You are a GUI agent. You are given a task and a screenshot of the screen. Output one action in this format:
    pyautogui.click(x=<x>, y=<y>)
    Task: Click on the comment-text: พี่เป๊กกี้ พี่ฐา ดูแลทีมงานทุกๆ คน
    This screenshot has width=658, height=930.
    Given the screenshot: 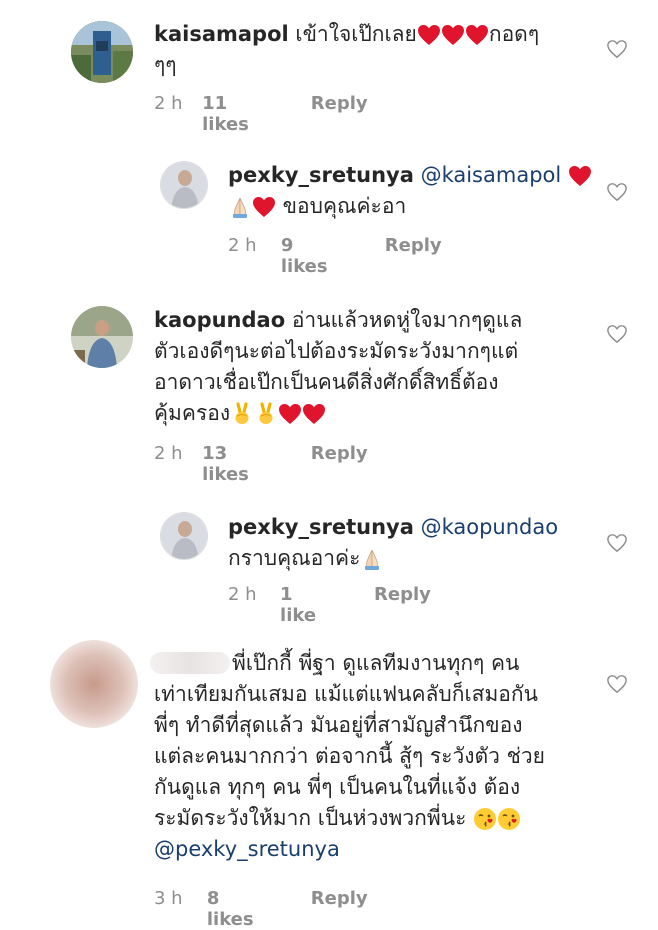 What is the action you would take?
    pyautogui.click(x=376, y=663)
    